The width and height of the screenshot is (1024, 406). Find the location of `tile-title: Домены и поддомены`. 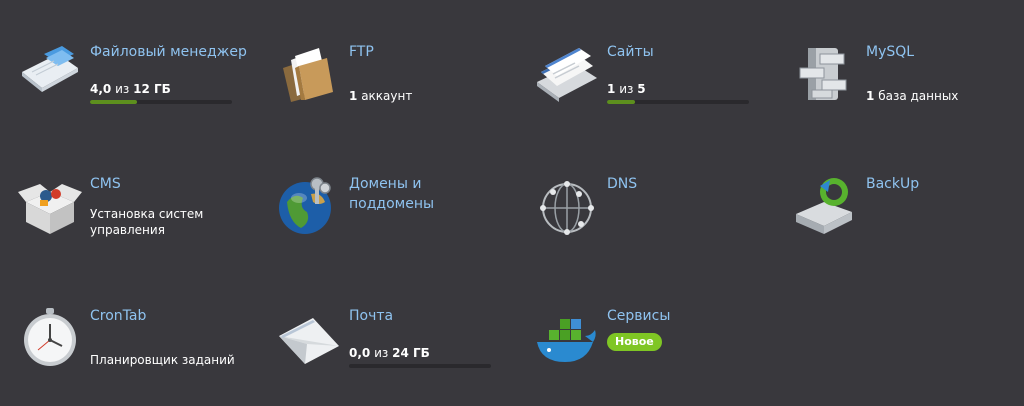

tile-title: Домены и поддомены is located at coordinates (429, 194).